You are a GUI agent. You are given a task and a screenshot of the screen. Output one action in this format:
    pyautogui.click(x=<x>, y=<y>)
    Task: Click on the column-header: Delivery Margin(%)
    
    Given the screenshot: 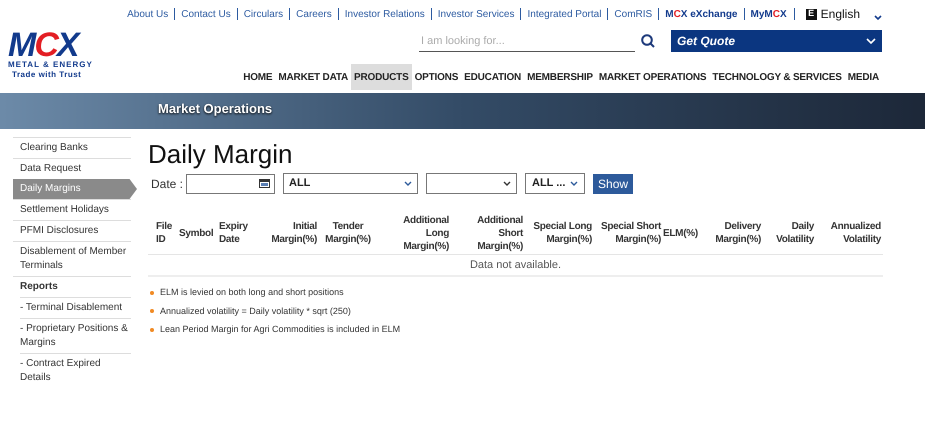 What is the action you would take?
    pyautogui.click(x=738, y=233)
    